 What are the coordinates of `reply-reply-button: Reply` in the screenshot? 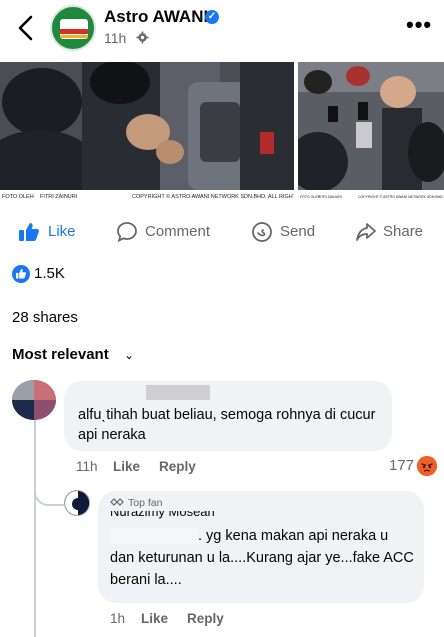 It's located at (205, 618).